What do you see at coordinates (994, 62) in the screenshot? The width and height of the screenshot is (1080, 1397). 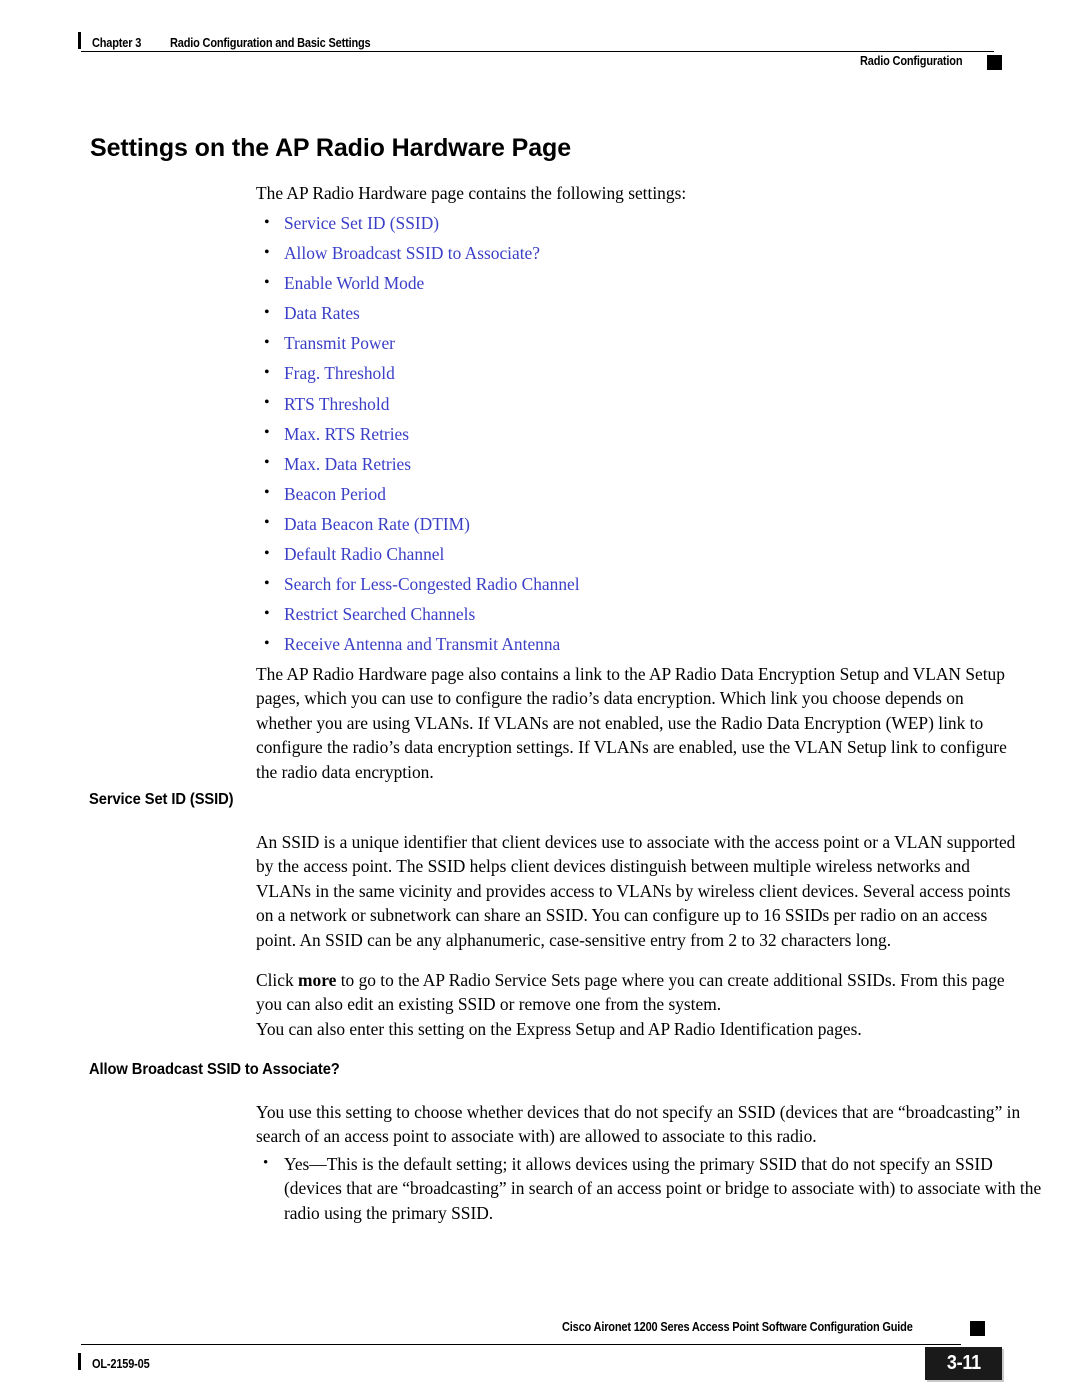 I see `header-square-marker` at bounding box center [994, 62].